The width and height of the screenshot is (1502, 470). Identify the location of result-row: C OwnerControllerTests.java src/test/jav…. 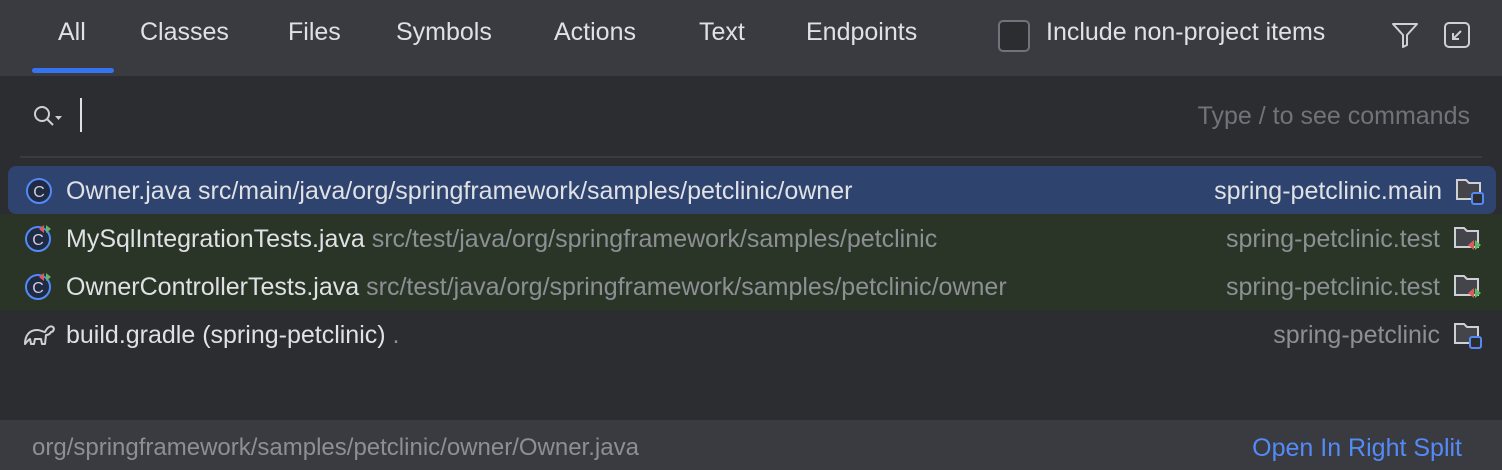
(751, 286).